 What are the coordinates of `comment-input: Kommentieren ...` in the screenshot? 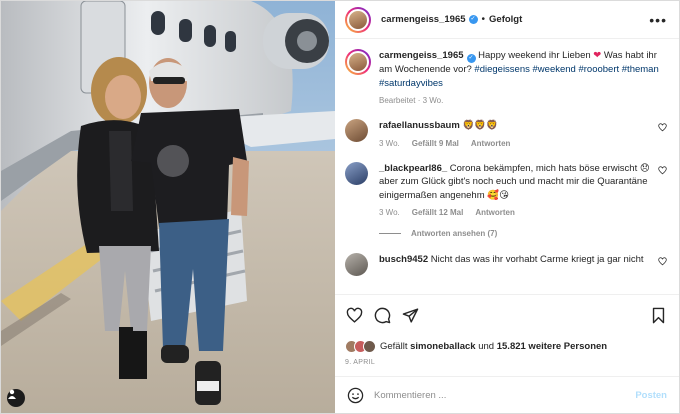 It's located at (504, 395).